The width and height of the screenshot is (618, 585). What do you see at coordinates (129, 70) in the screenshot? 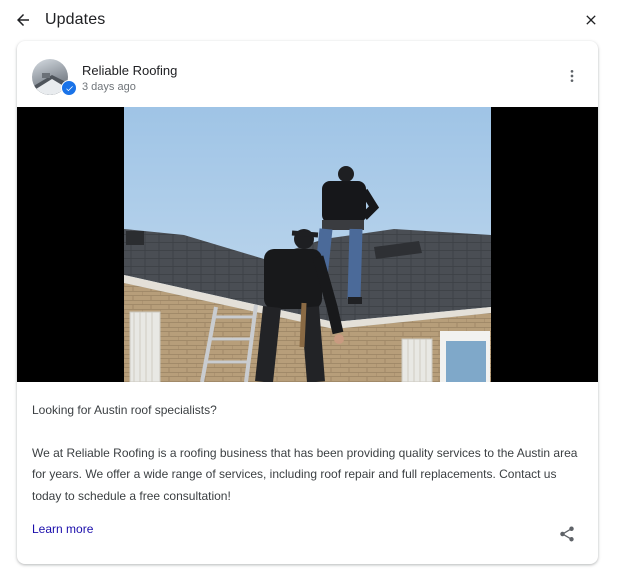
I see `business-name: Reliable Roofing` at bounding box center [129, 70].